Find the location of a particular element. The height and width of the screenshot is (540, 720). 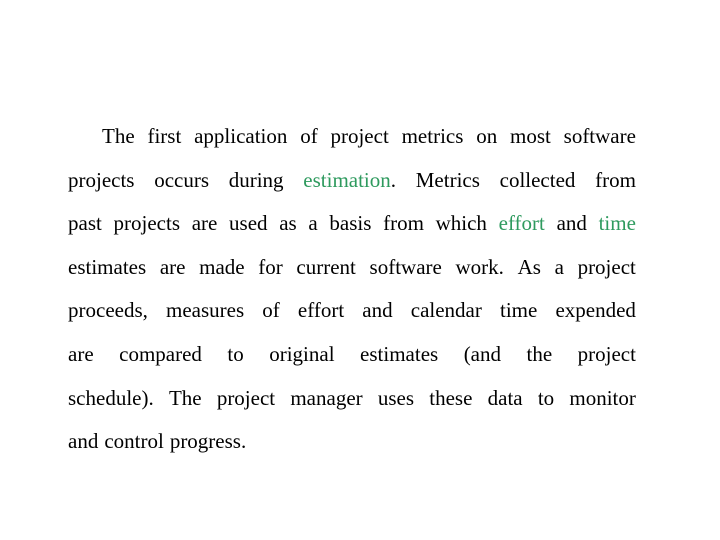

word: application is located at coordinates (240, 143).